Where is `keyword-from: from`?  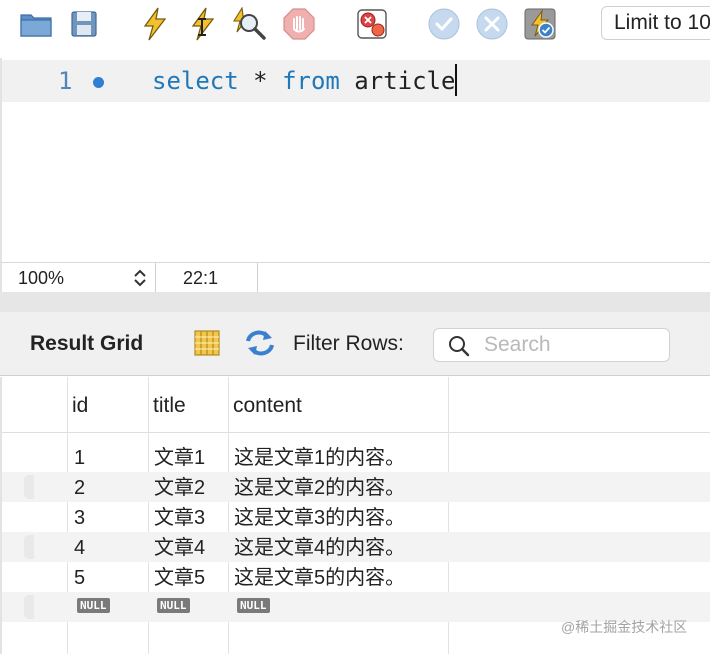 keyword-from: from is located at coordinates (311, 81).